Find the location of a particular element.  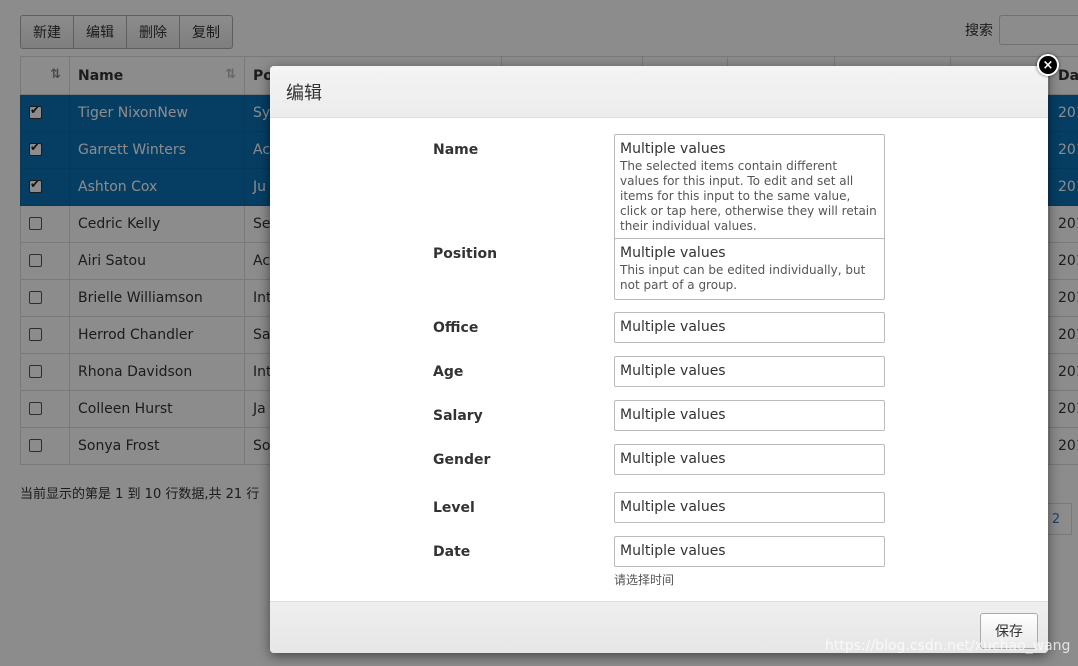

field-input-salary: Multiple values is located at coordinates (749, 415).